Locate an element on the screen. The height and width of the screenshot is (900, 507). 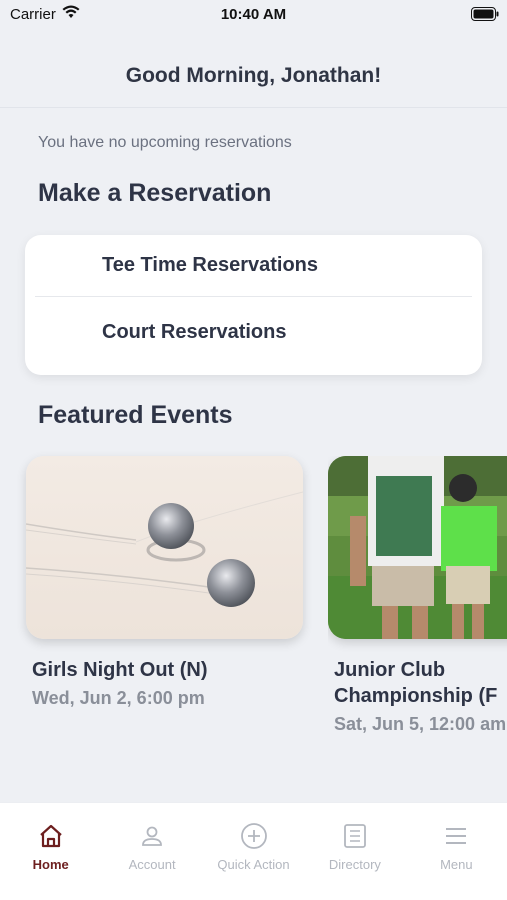
event-image-junior-golfers is located at coordinates (417, 547).